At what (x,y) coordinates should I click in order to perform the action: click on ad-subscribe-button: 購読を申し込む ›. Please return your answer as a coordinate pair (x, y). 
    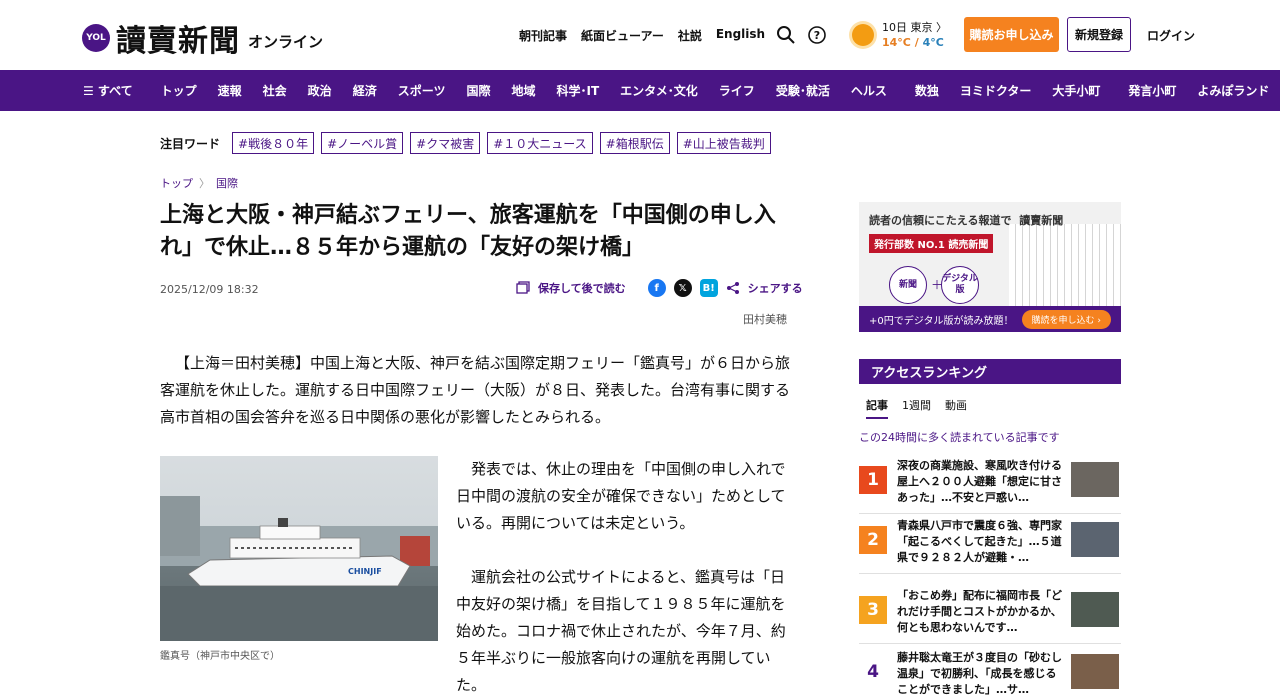
    Looking at the image, I should click on (1066, 319).